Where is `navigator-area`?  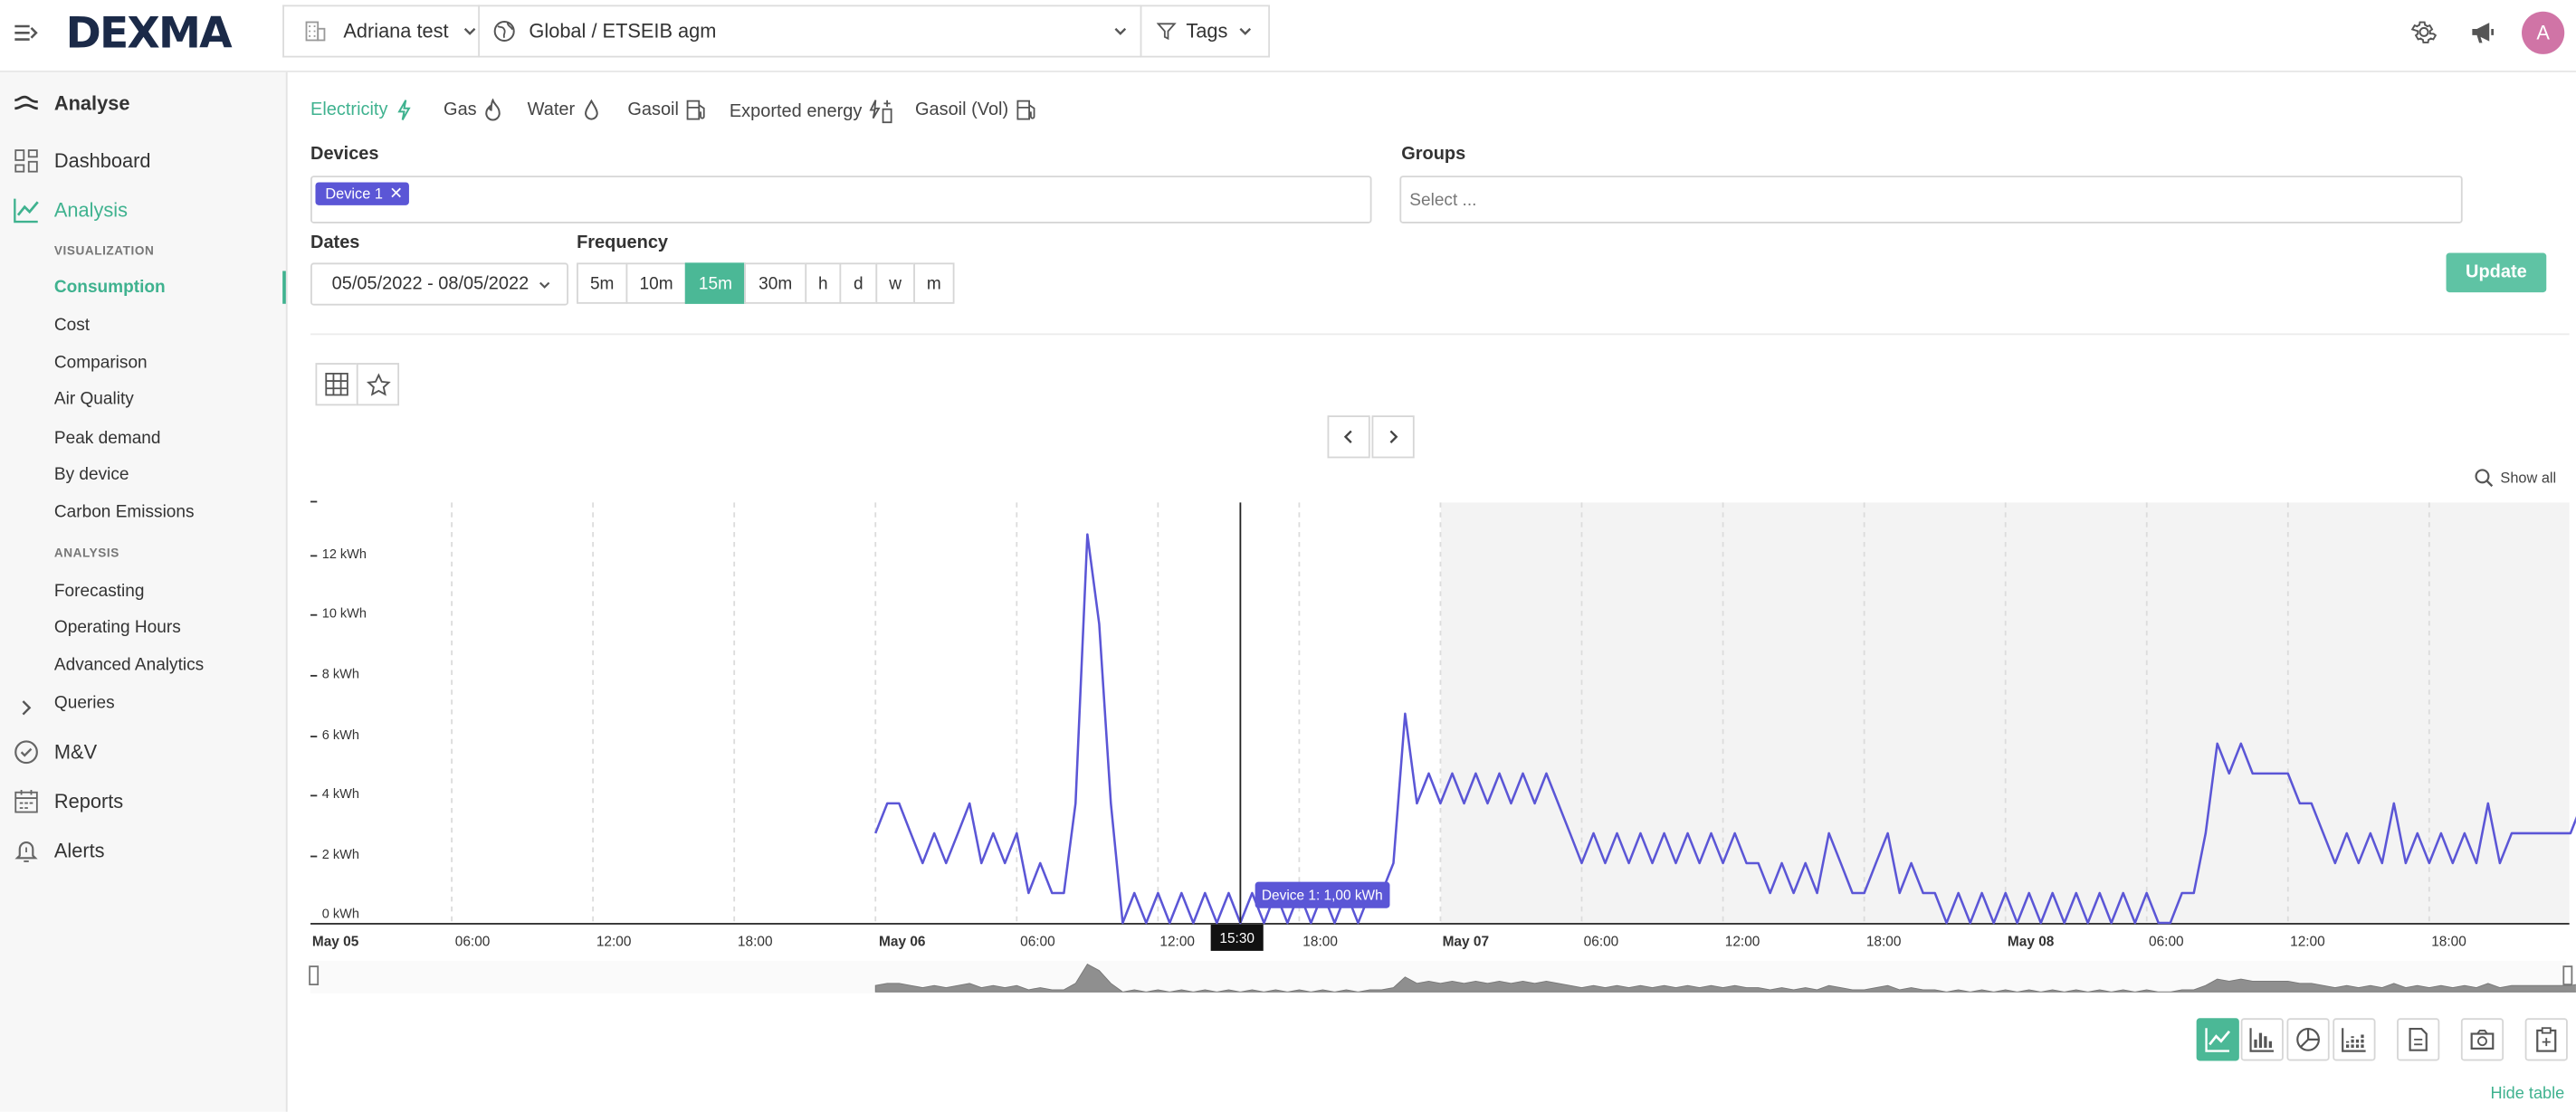
navigator-area is located at coordinates (1725, 978).